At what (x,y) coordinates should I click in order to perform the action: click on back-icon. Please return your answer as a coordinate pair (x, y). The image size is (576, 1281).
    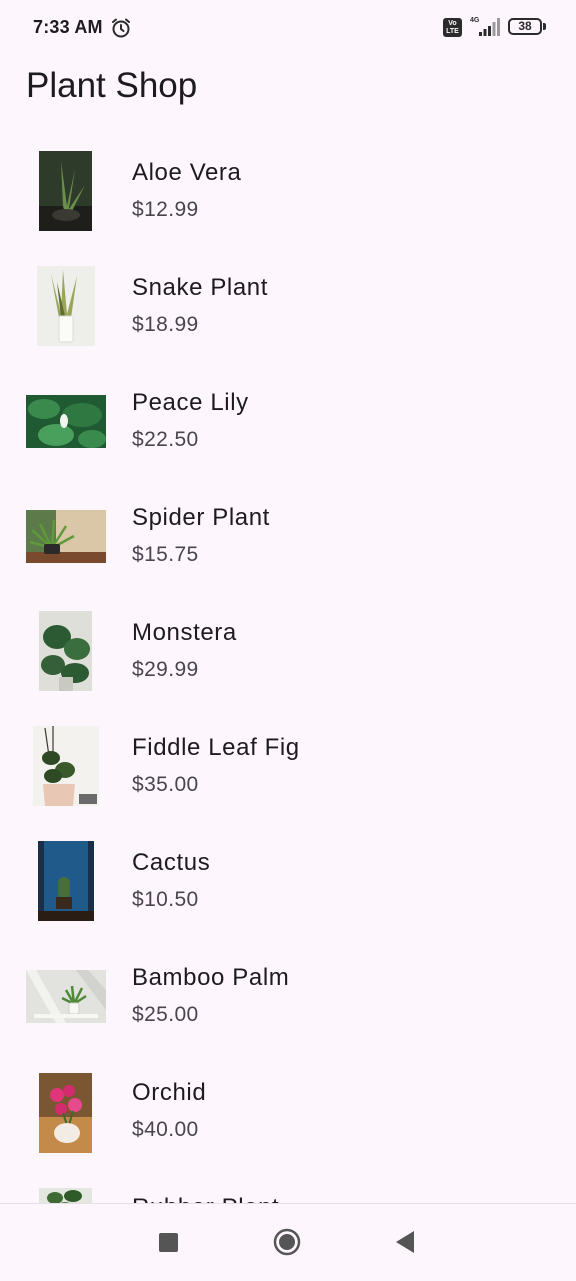
    Looking at the image, I should click on (405, 1242).